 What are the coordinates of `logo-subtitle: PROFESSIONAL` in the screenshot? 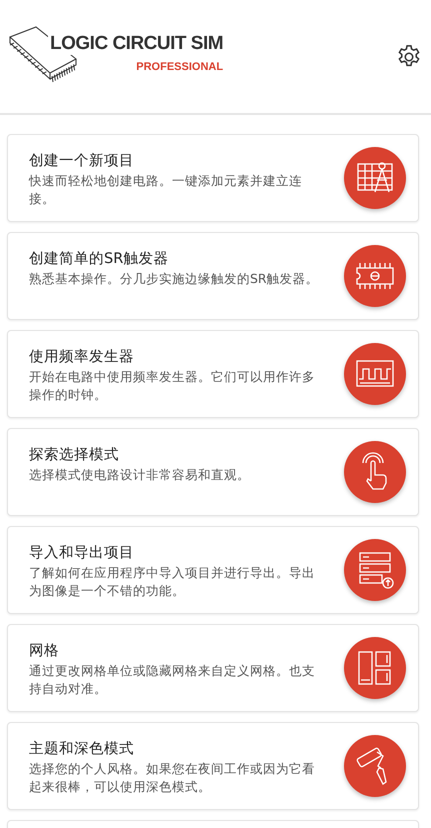 It's located at (180, 66).